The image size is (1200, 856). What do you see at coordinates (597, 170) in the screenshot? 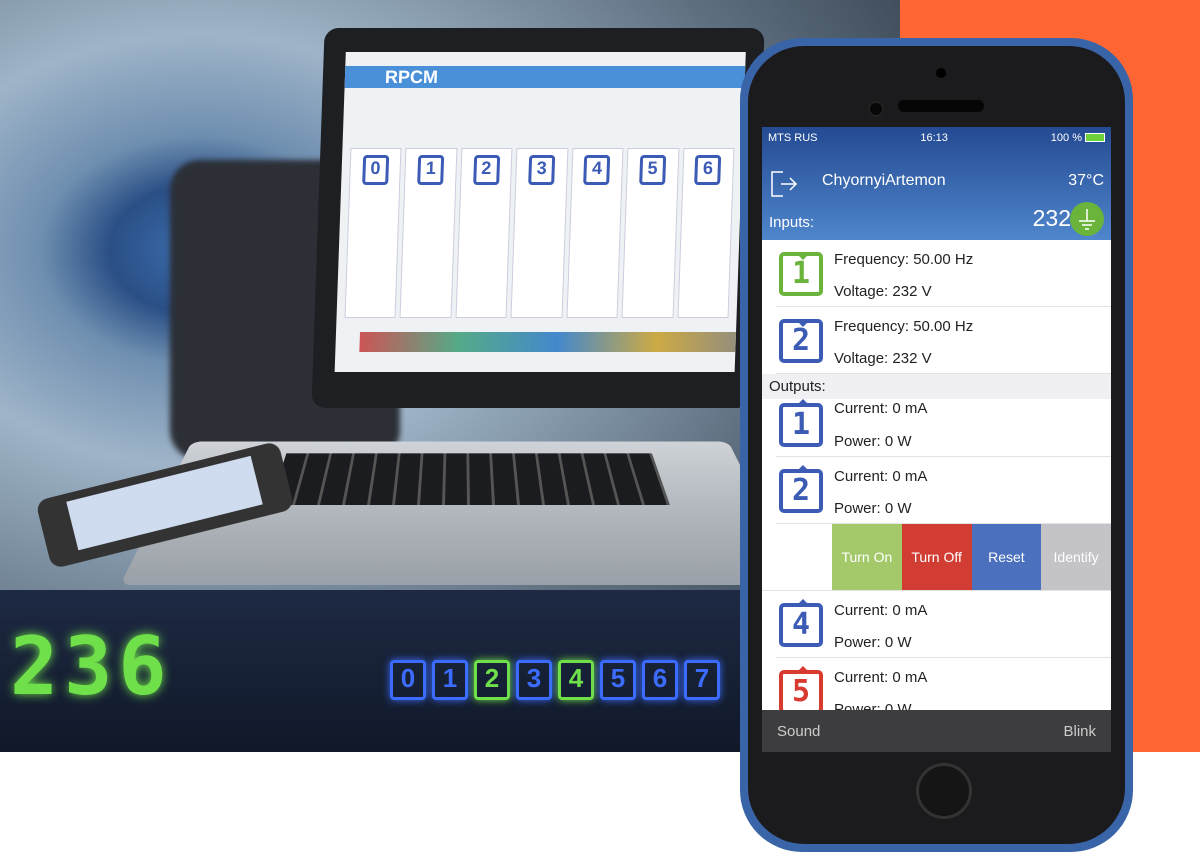
I see `laptop-output: 4` at bounding box center [597, 170].